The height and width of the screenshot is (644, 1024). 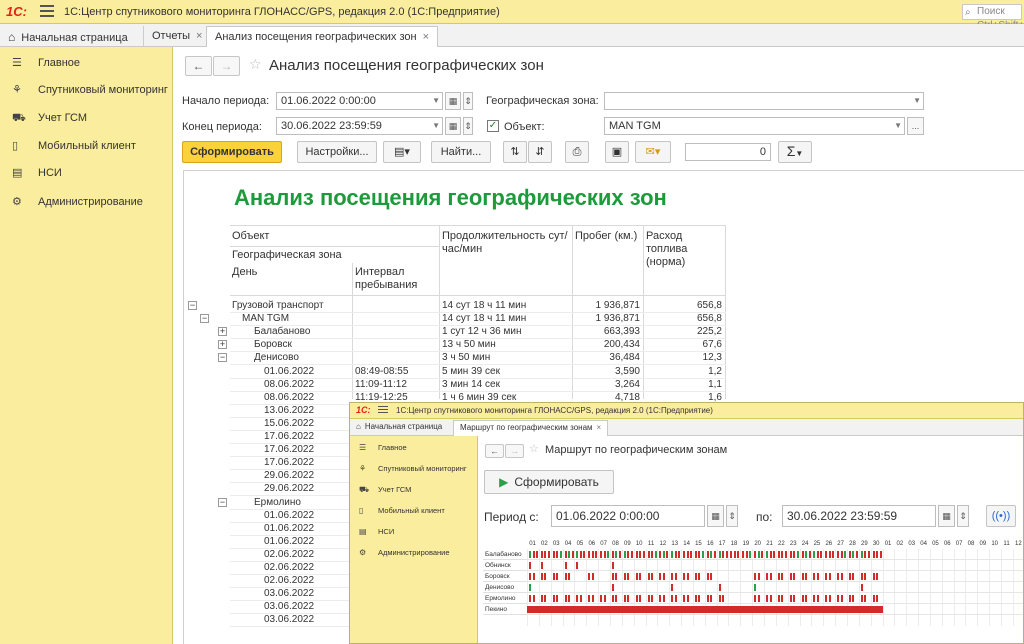 I want to click on tab-home: ⌂ Начальная страница, so click(x=399, y=428).